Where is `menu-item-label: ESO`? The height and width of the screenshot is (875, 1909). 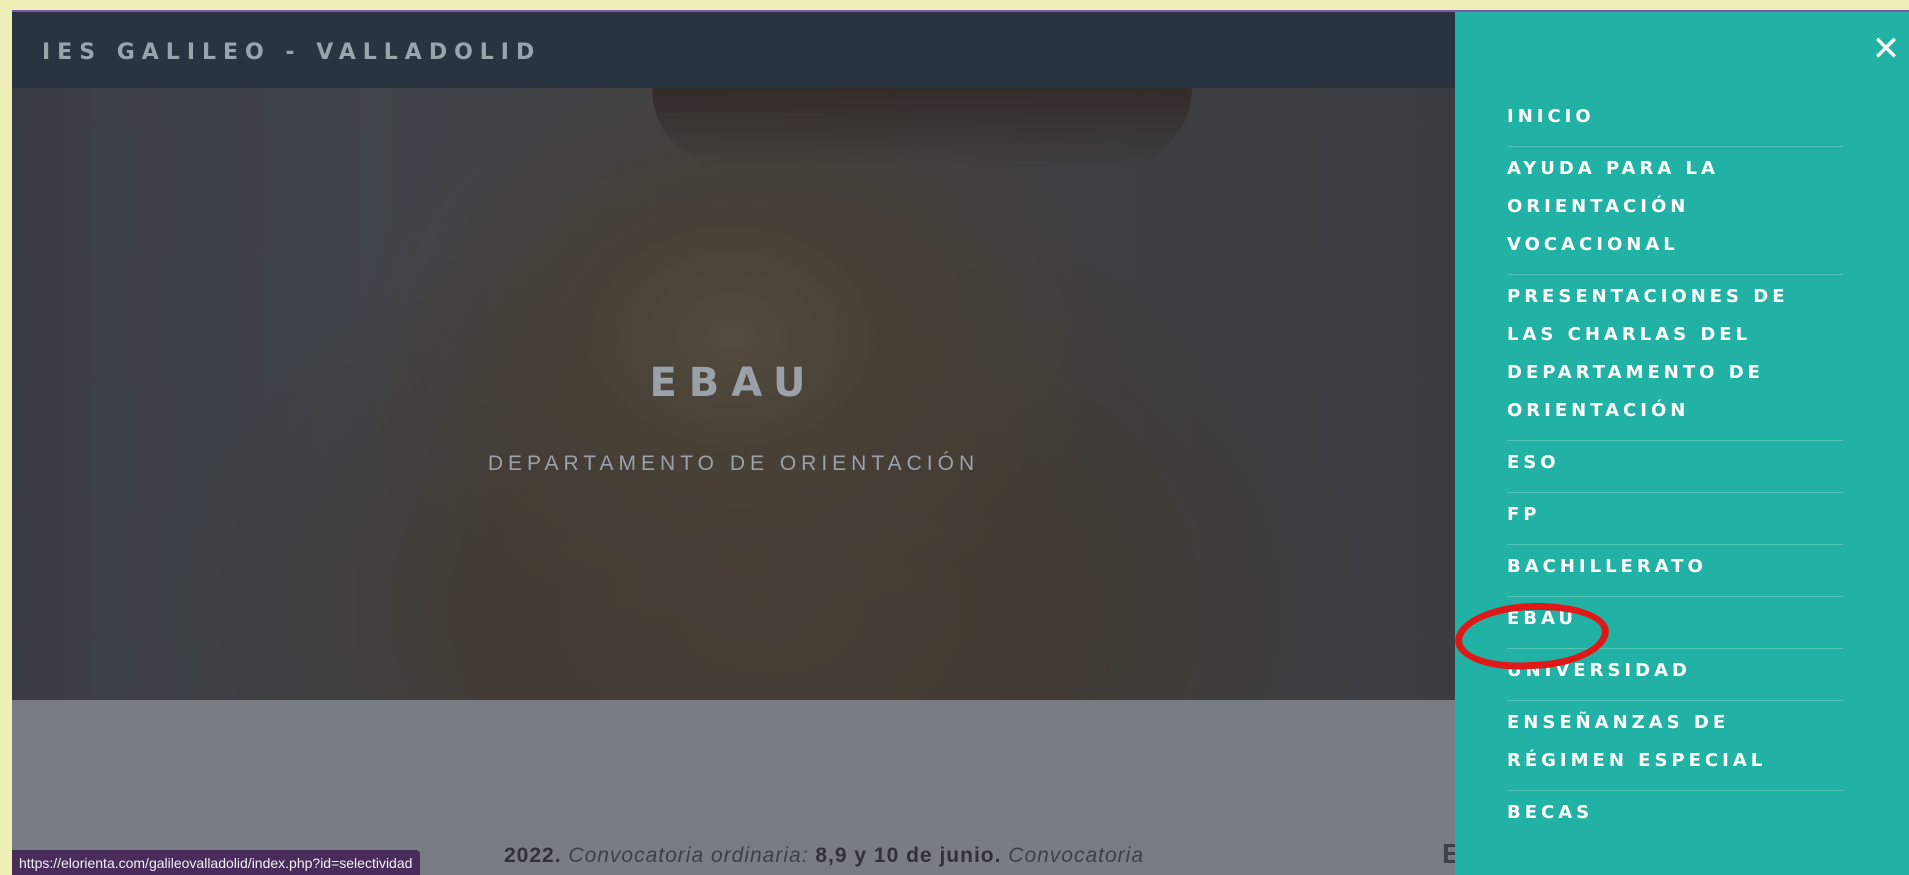
menu-item-label: ESO is located at coordinates (1533, 462).